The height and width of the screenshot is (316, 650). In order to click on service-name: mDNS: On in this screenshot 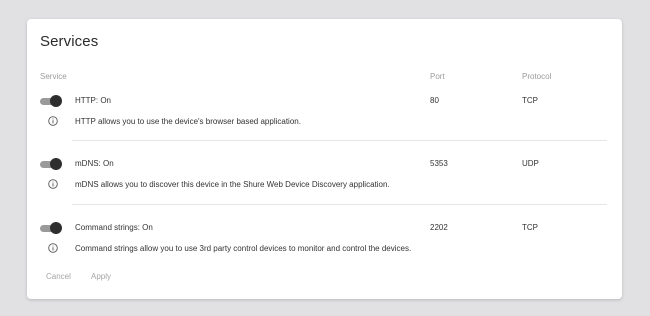, I will do `click(94, 163)`.